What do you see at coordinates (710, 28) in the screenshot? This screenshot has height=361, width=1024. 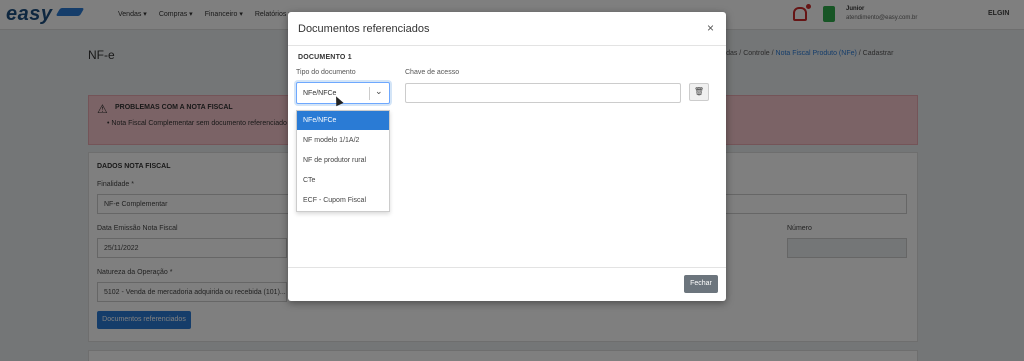 I see `close-icon: ×` at bounding box center [710, 28].